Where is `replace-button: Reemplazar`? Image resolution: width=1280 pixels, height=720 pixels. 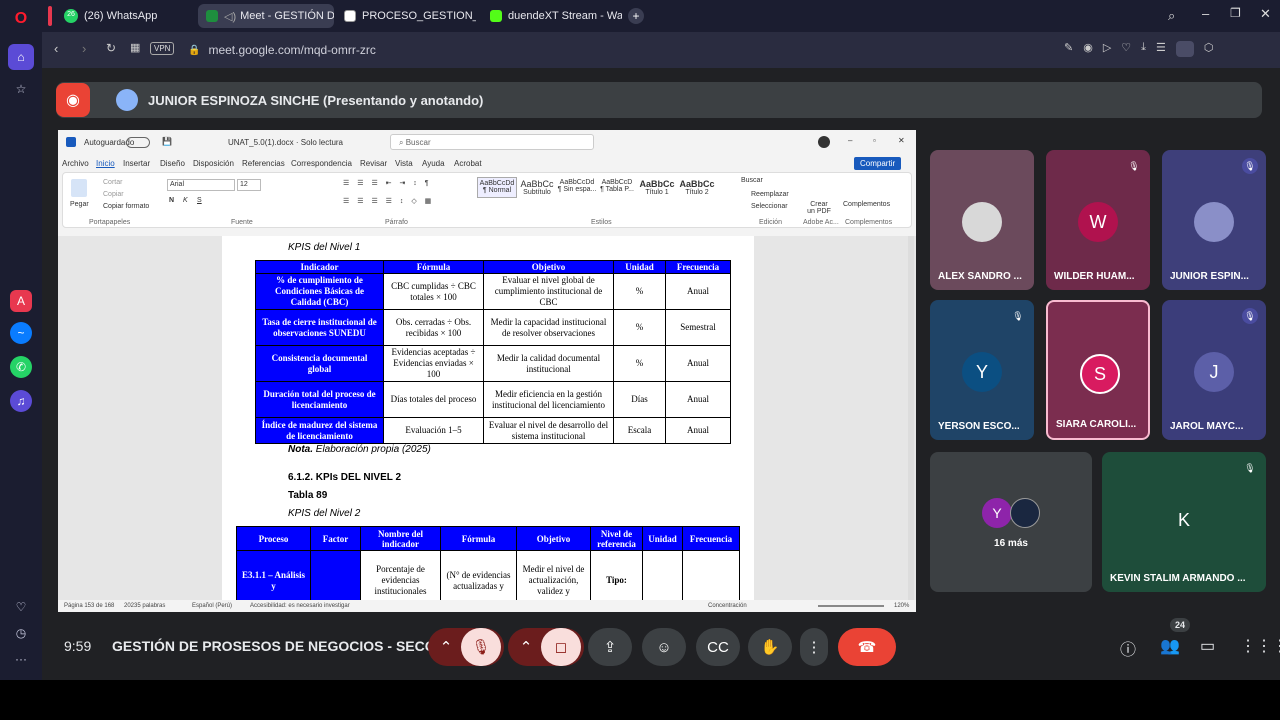 replace-button: Reemplazar is located at coordinates (770, 194).